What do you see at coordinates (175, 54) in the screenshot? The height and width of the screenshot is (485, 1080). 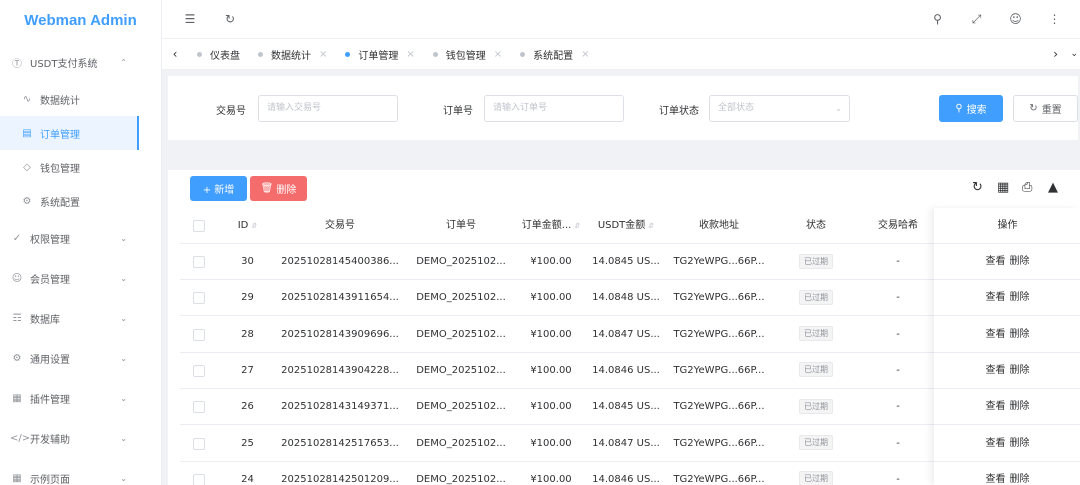 I see `chevron-left-icon: ‹` at bounding box center [175, 54].